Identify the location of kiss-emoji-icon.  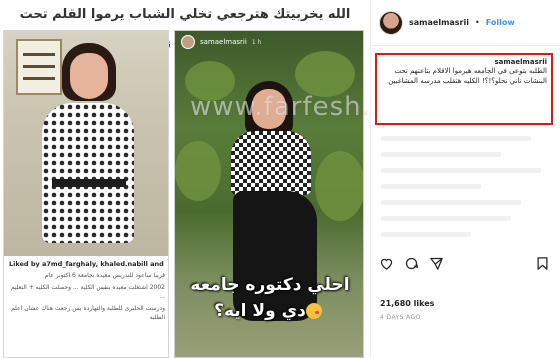
(313, 311).